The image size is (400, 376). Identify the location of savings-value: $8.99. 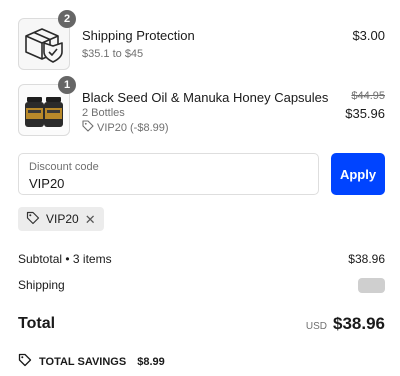
(151, 361).